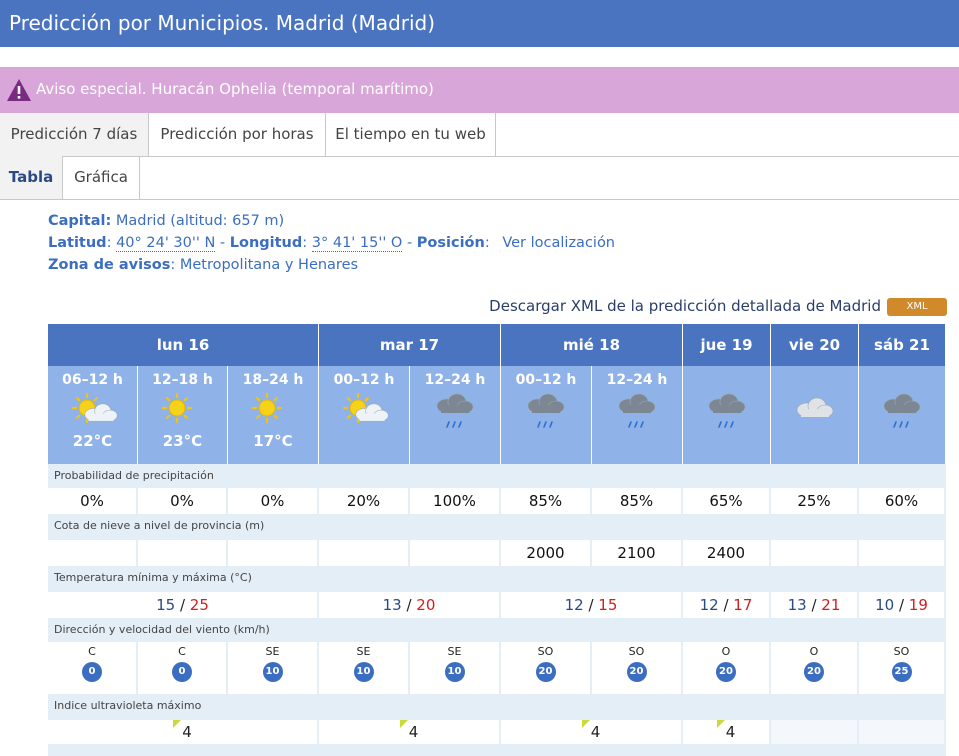  I want to click on uv-index-cell, so click(815, 732).